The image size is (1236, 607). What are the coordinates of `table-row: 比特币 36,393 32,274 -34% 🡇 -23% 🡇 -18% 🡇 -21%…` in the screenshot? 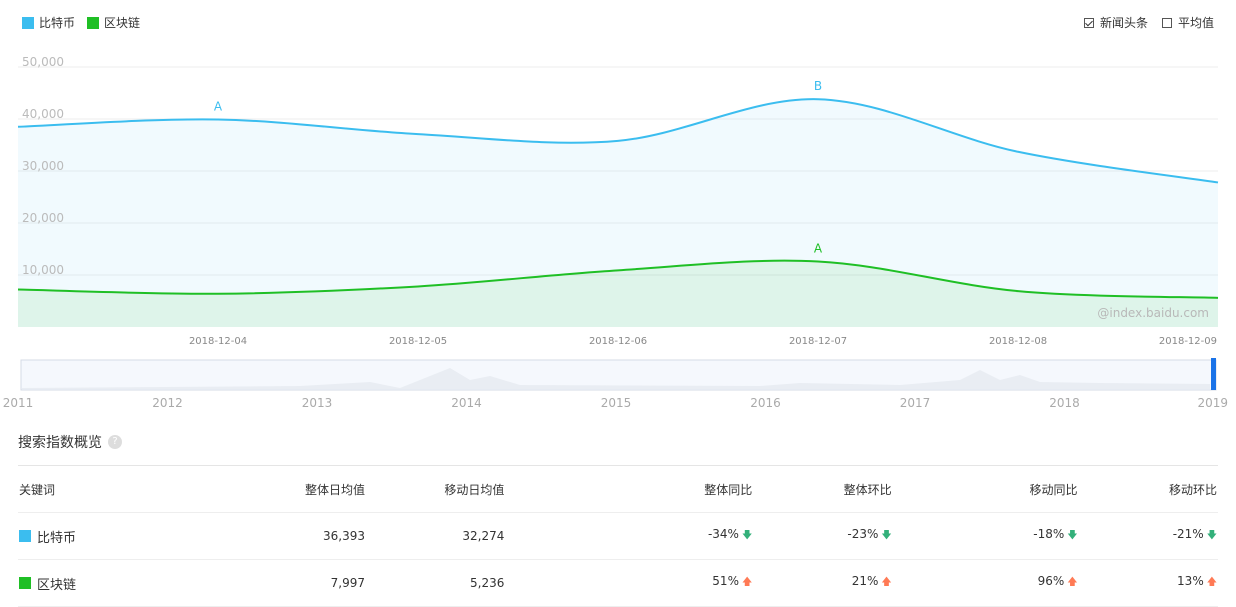 It's located at (618, 536).